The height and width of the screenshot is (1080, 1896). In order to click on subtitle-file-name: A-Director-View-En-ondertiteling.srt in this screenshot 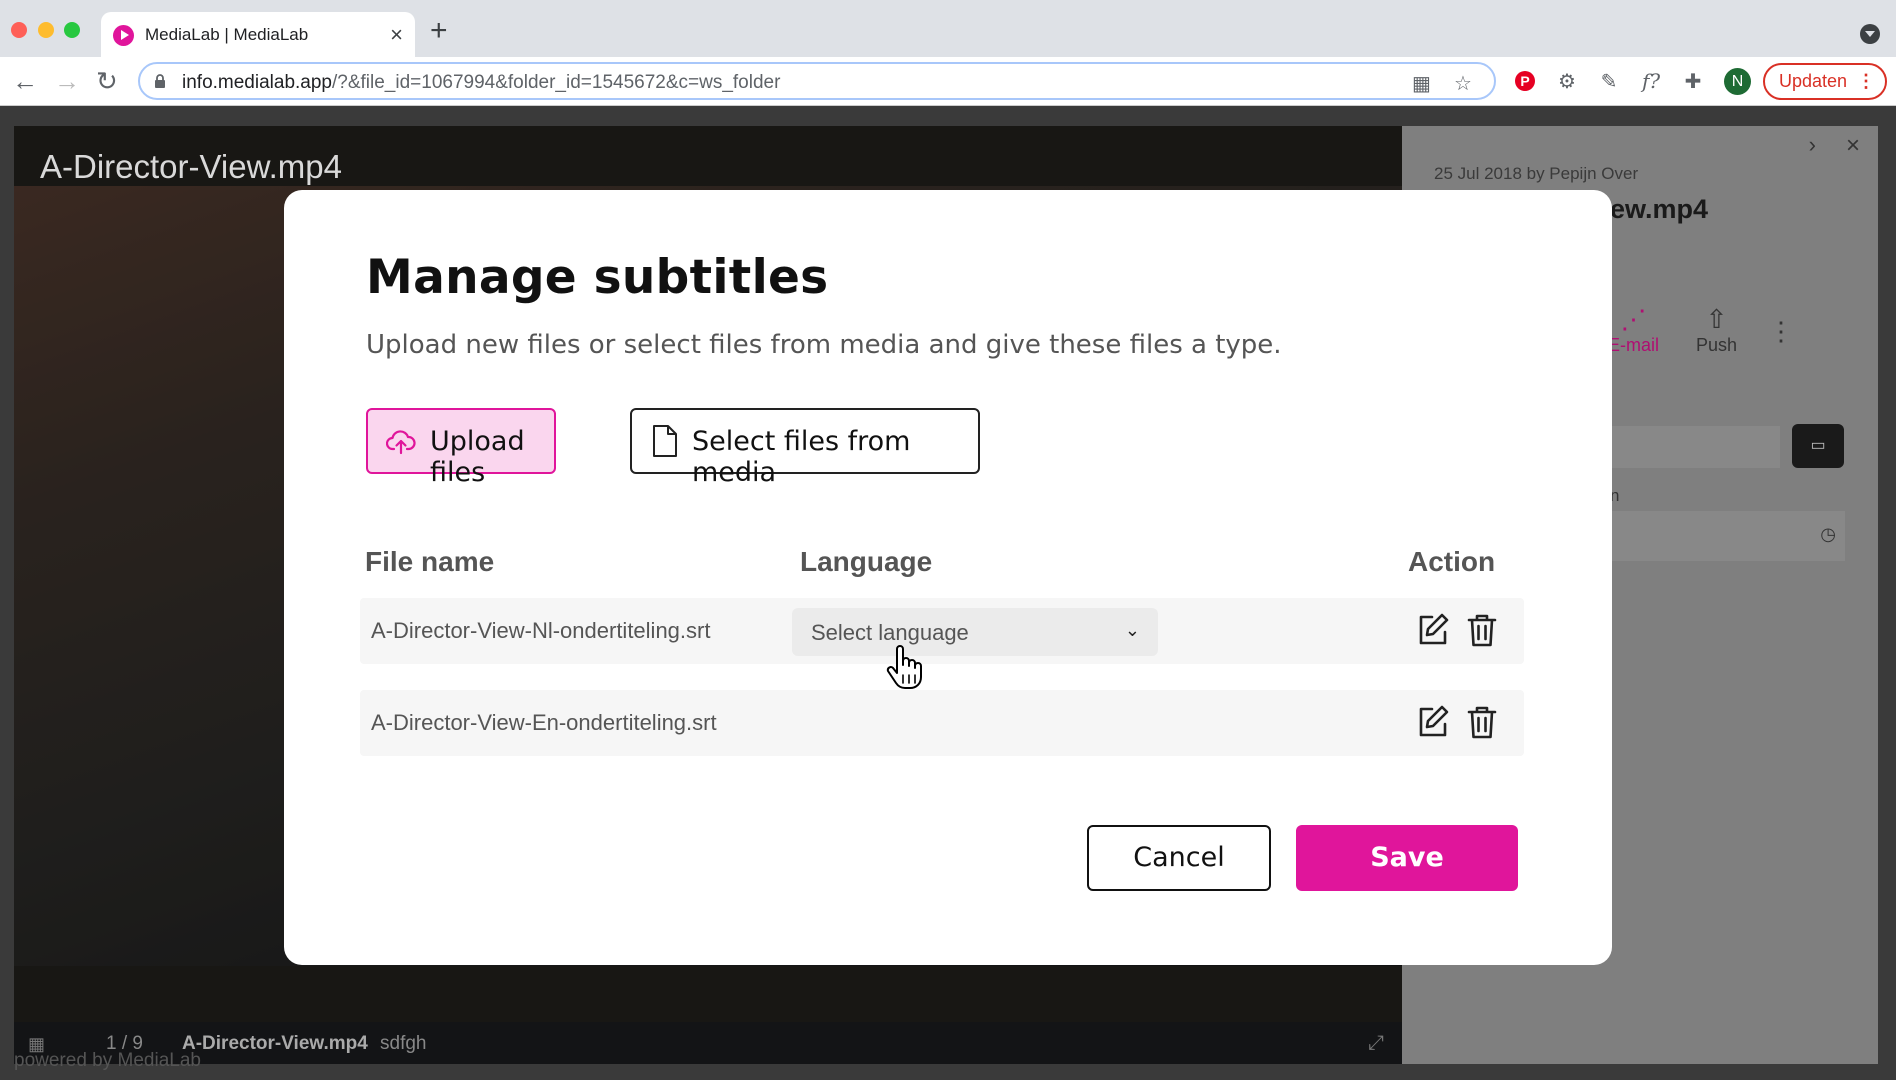, I will do `click(544, 722)`.